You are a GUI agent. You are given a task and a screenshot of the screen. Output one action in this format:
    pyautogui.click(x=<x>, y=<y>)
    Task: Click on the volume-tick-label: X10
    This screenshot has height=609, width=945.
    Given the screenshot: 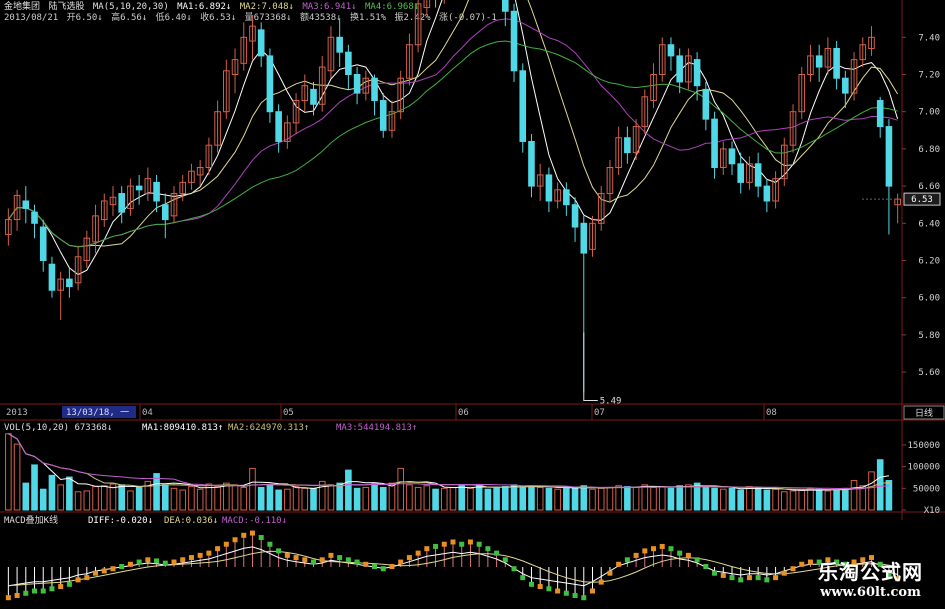 What is the action you would take?
    pyautogui.click(x=932, y=511)
    